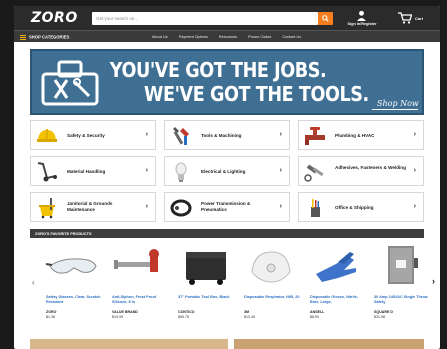 The width and height of the screenshot is (447, 349). I want to click on respirator-image, so click(271, 267).